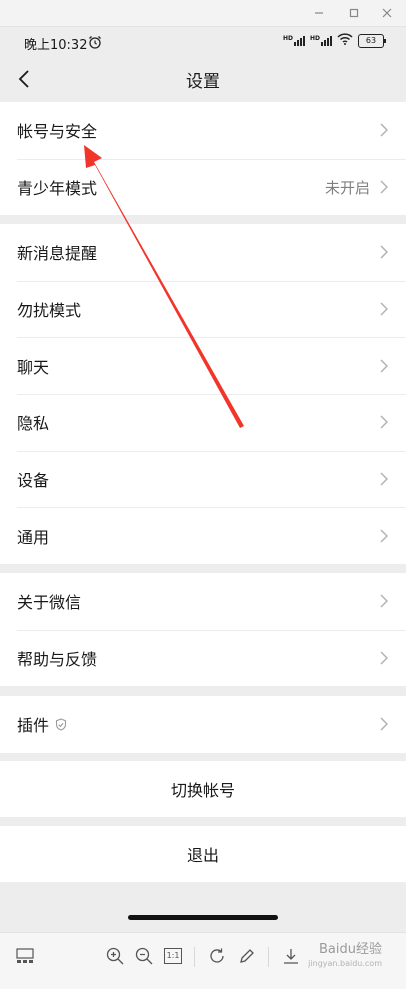 The width and height of the screenshot is (406, 989). I want to click on settings-item-plugins: 插件, so click(203, 724).